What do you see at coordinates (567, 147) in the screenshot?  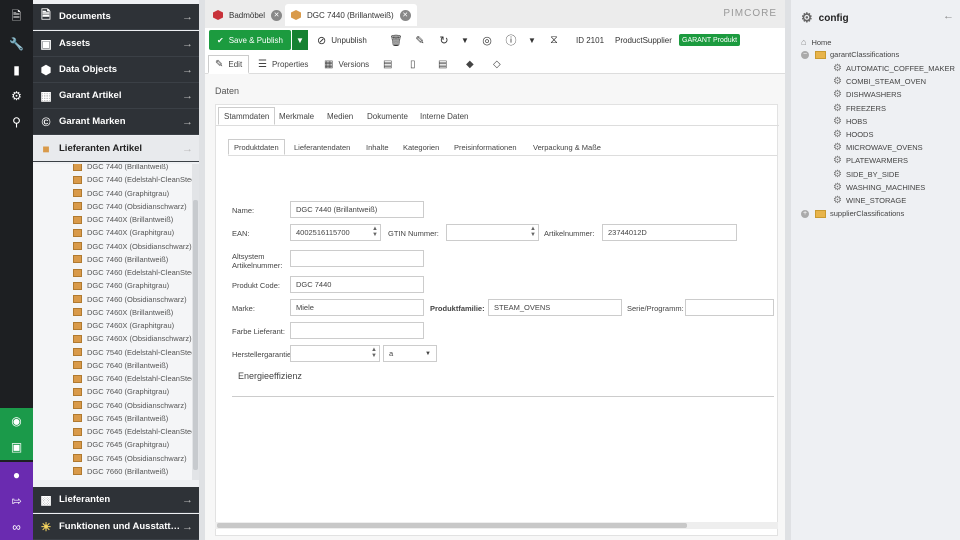 I see `tab-verpackung: Verpackung & Maße` at bounding box center [567, 147].